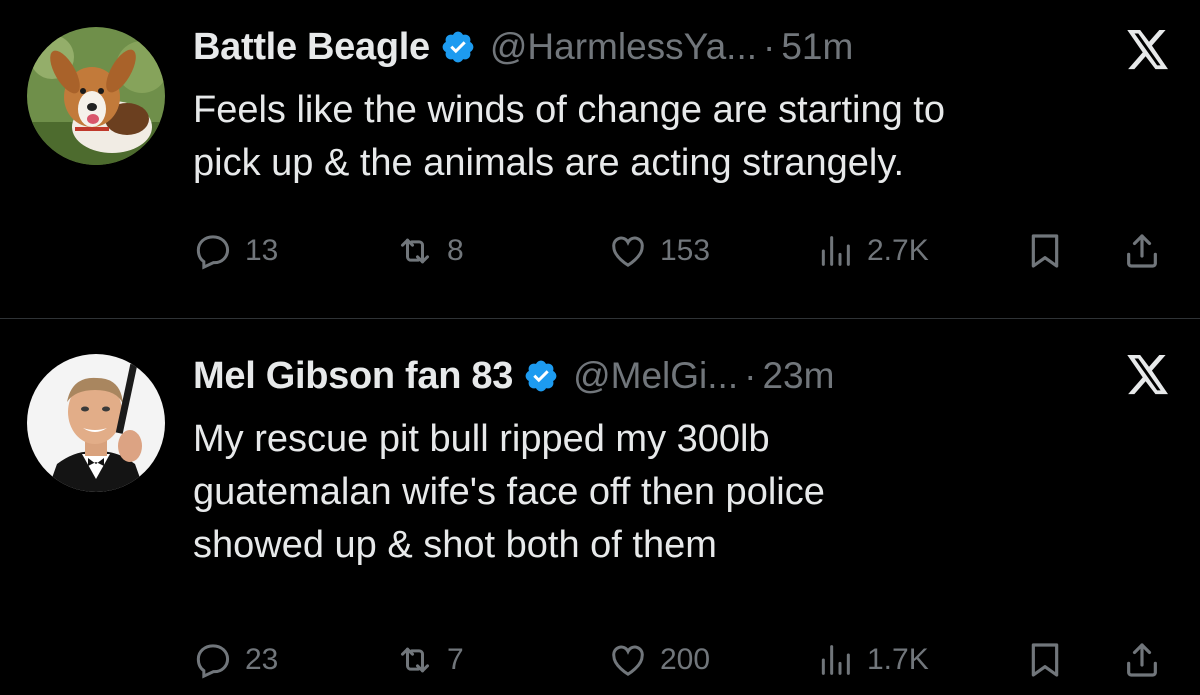  Describe the element at coordinates (685, 250) in the screenshot. I see `like-count: 153` at that location.